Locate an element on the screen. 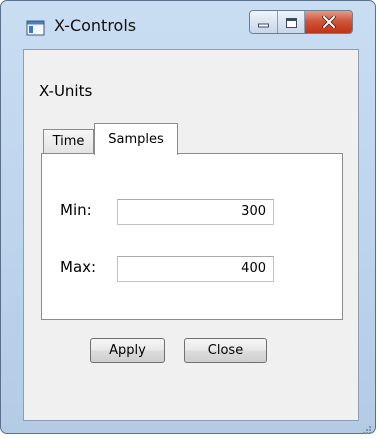 Image resolution: width=378 pixels, height=439 pixels. window-title: X-Controls is located at coordinates (95, 25).